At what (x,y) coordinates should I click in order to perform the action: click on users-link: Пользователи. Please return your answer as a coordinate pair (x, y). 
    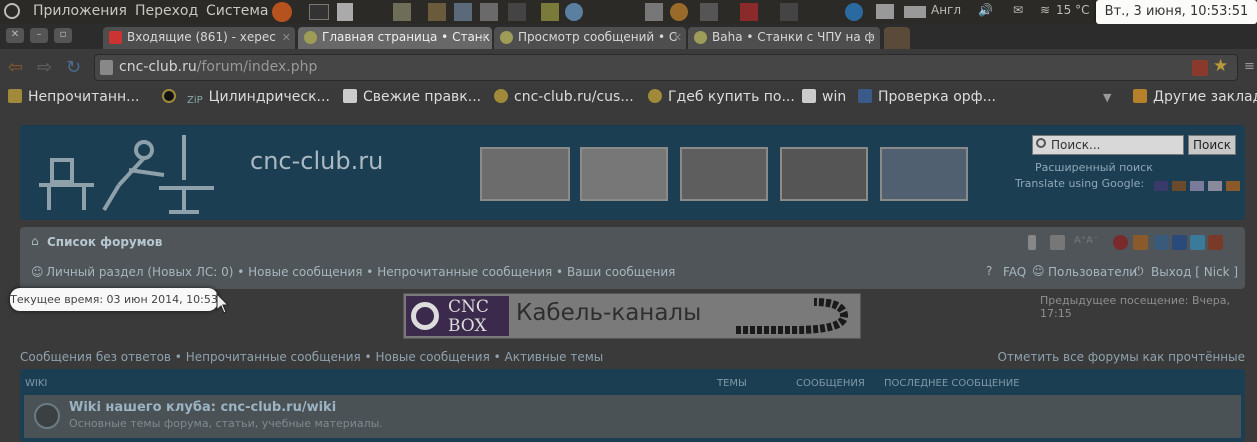
    Looking at the image, I should click on (1092, 272).